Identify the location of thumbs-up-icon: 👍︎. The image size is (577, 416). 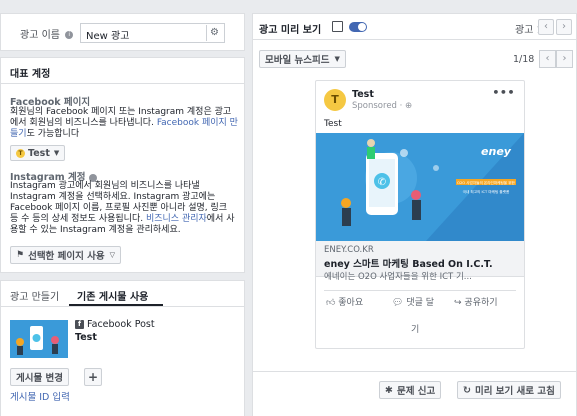
(331, 303).